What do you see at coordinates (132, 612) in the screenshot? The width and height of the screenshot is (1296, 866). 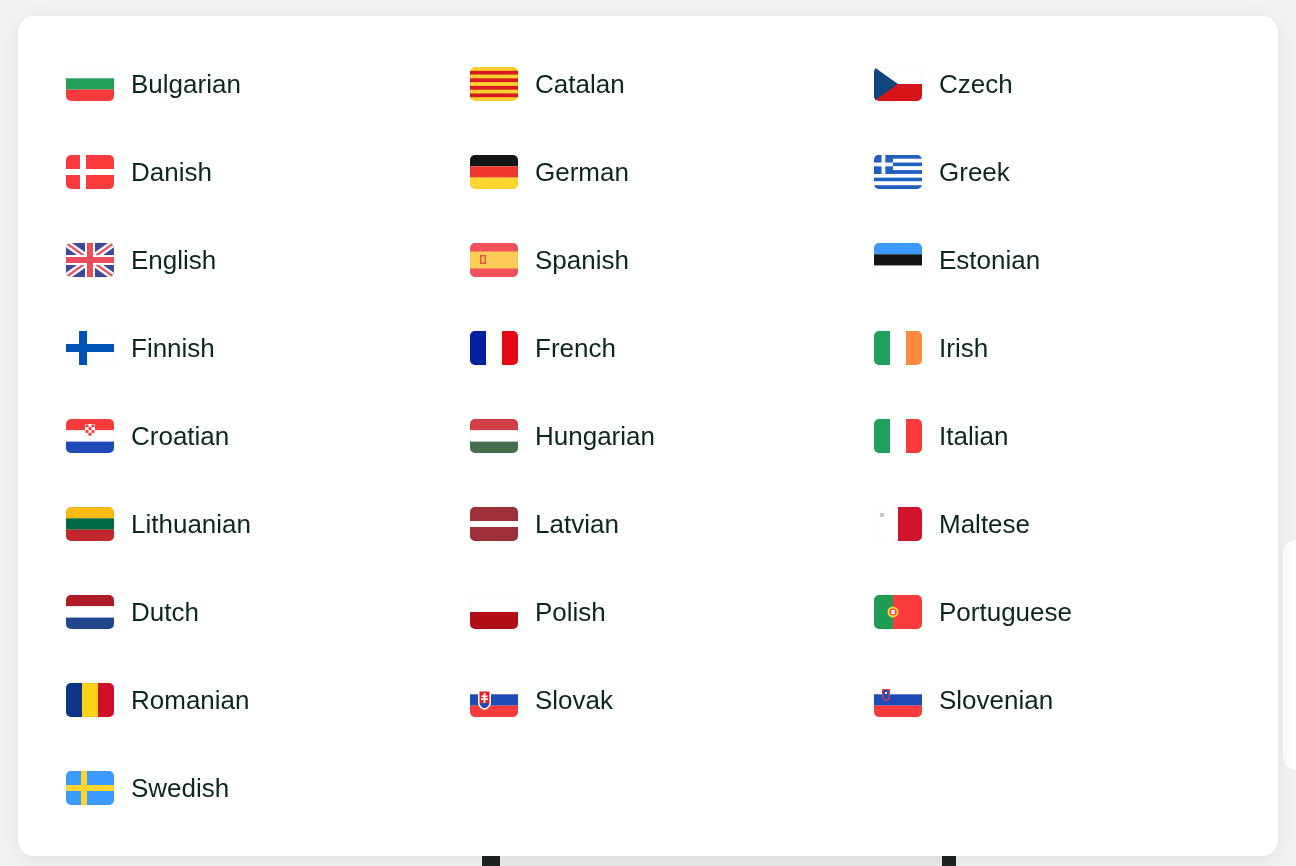 I see `language-option: Dutch` at bounding box center [132, 612].